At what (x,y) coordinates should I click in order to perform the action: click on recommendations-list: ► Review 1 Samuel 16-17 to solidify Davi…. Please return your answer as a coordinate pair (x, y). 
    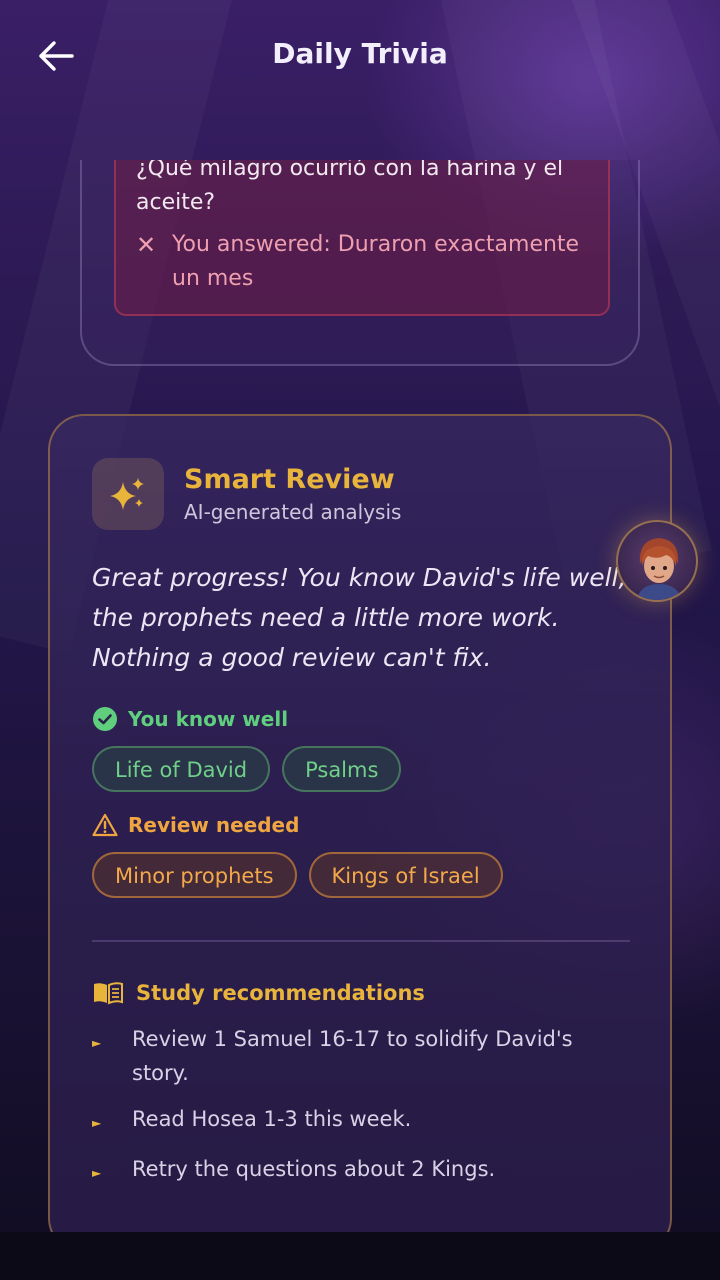
    Looking at the image, I should click on (362, 1112).